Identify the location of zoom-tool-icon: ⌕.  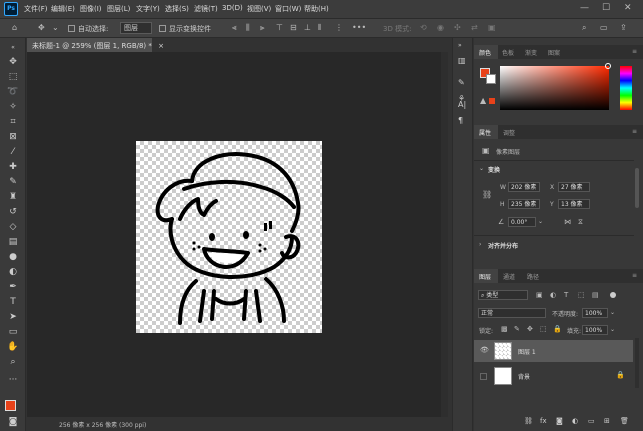
(13, 362).